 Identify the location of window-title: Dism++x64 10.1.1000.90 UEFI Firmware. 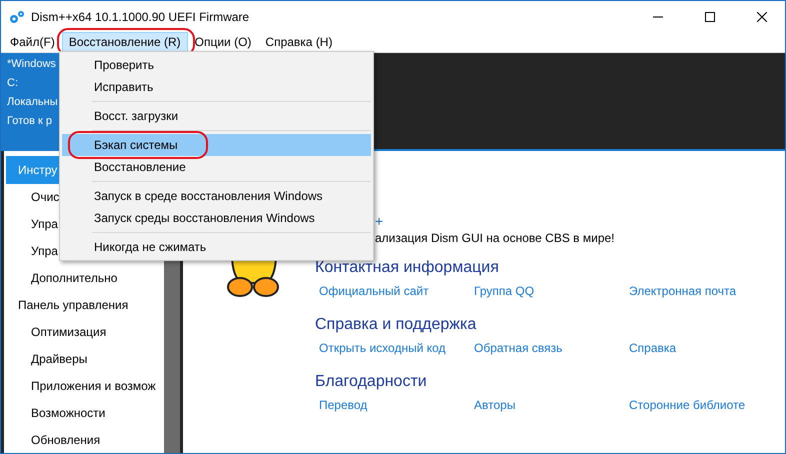
(140, 17).